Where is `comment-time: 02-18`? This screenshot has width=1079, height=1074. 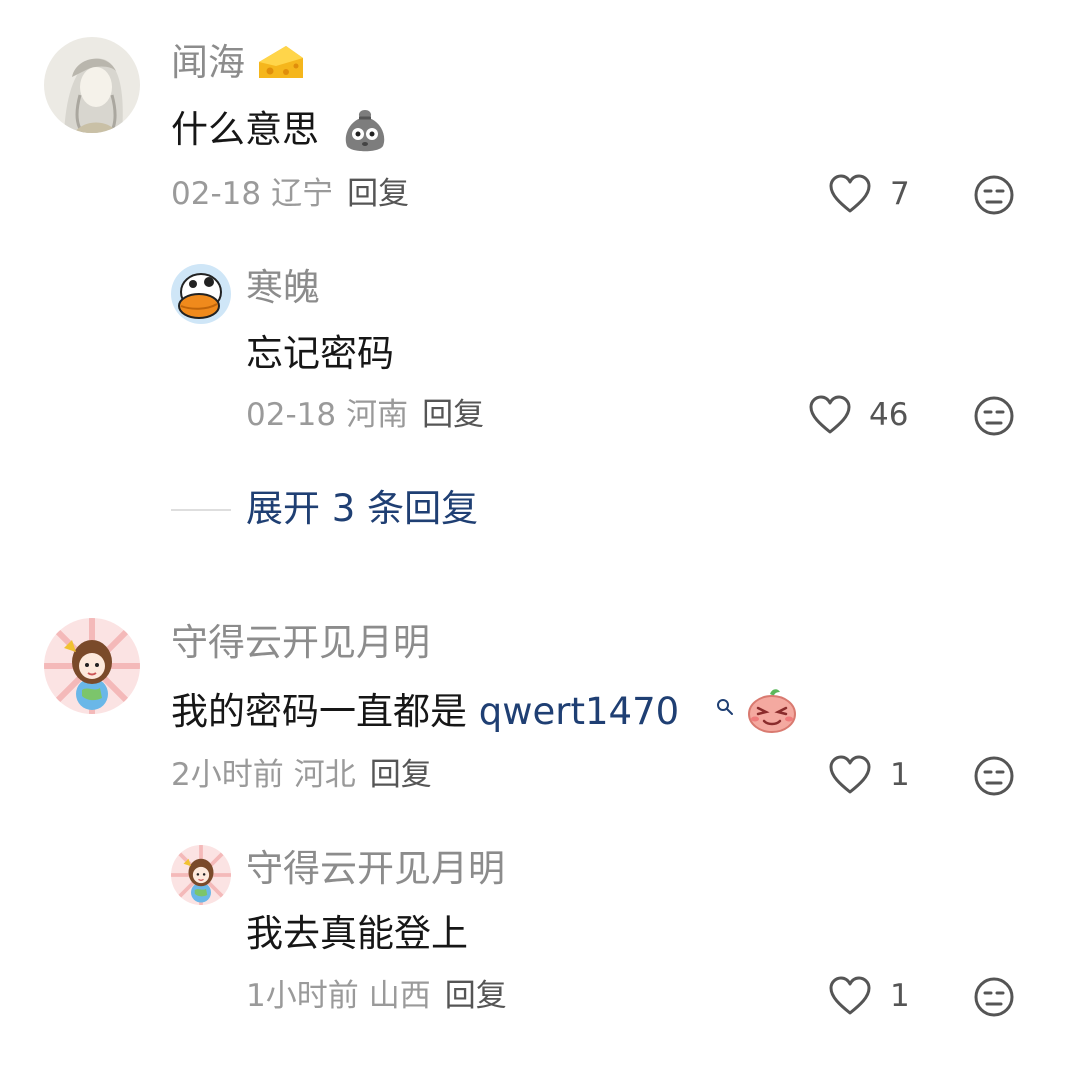 comment-time: 02-18 is located at coordinates (216, 194).